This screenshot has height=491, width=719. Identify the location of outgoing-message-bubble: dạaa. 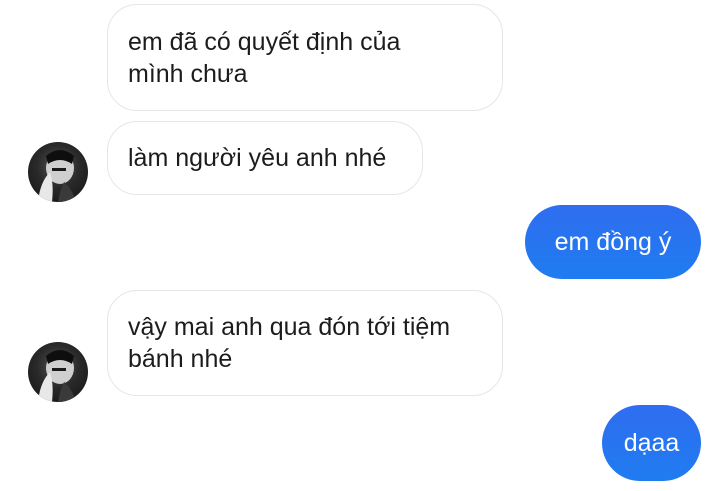
(651, 443).